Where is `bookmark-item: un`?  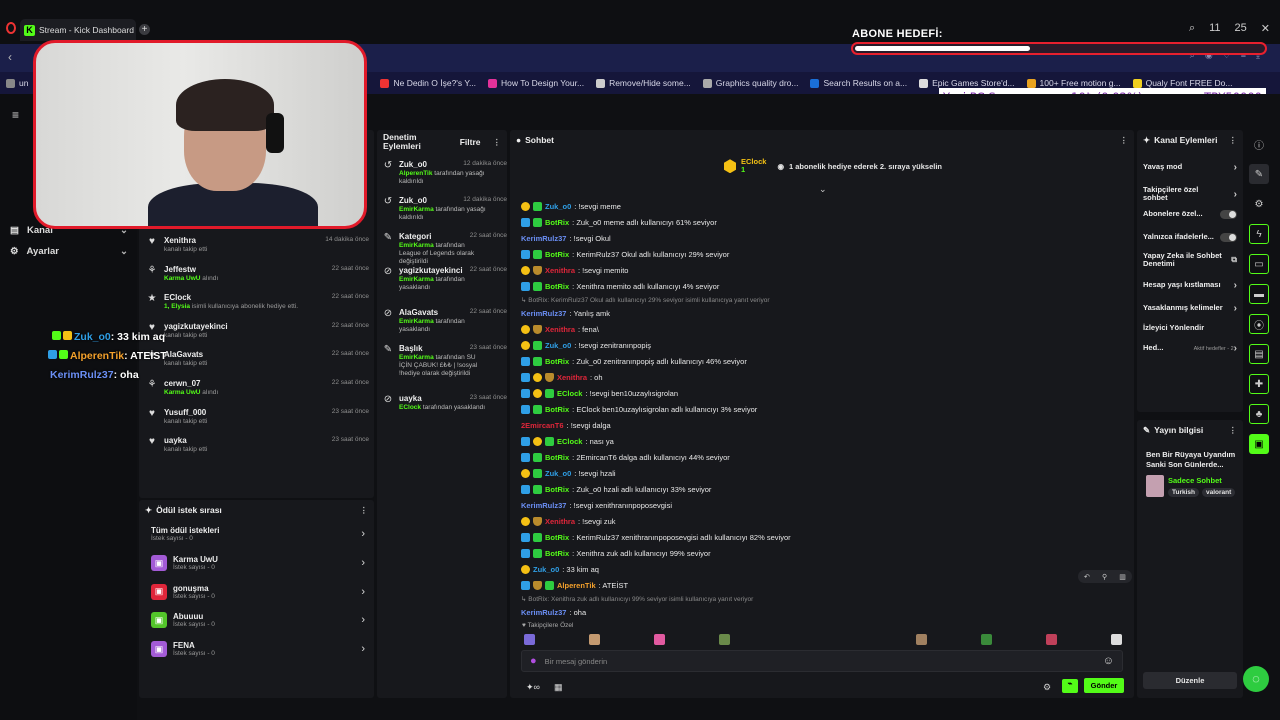
bookmark-item: un is located at coordinates (17, 83).